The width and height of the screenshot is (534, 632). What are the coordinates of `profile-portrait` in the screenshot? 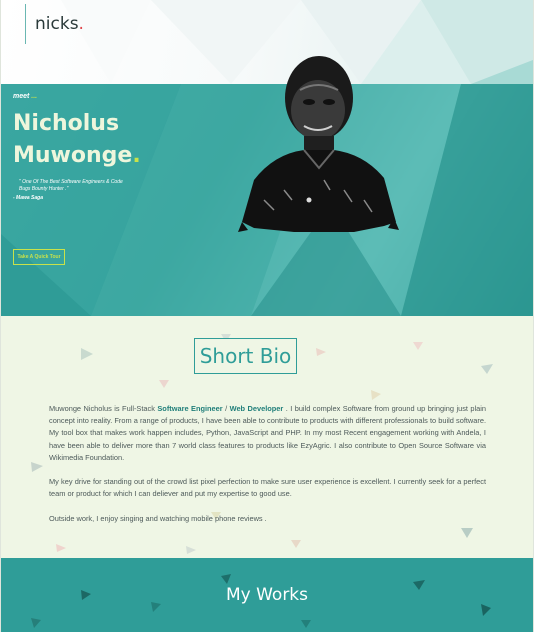 It's located at (318, 144).